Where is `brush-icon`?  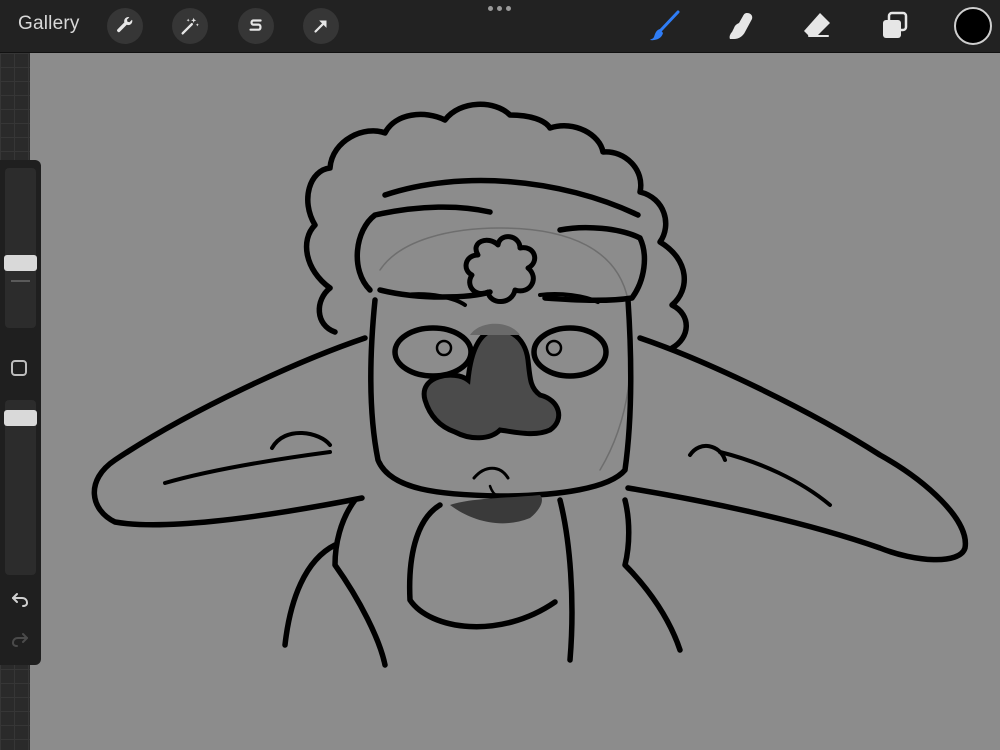 brush-icon is located at coordinates (665, 25).